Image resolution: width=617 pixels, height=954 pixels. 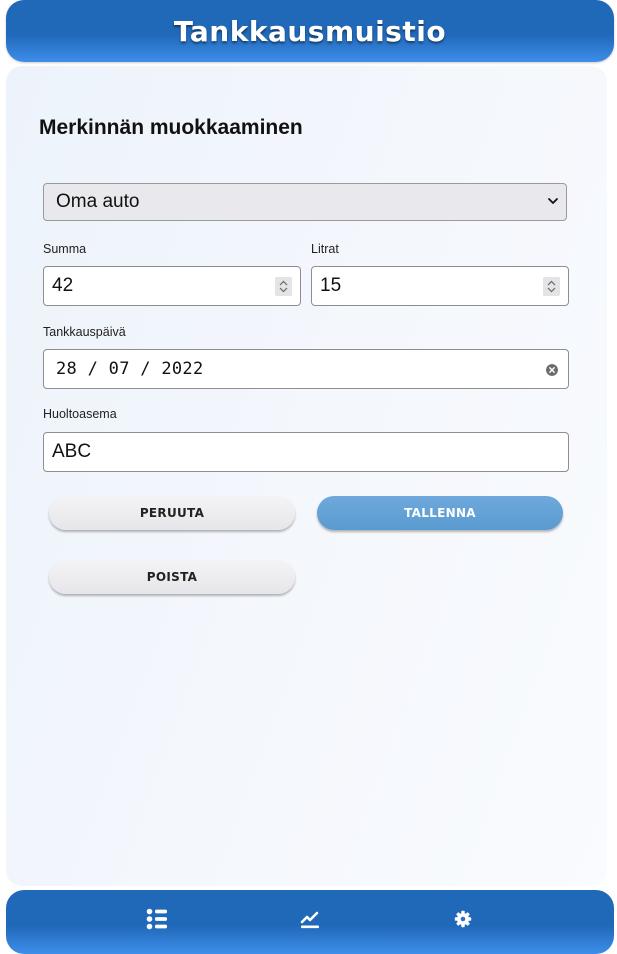 I want to click on liters-value: 15, so click(x=331, y=285).